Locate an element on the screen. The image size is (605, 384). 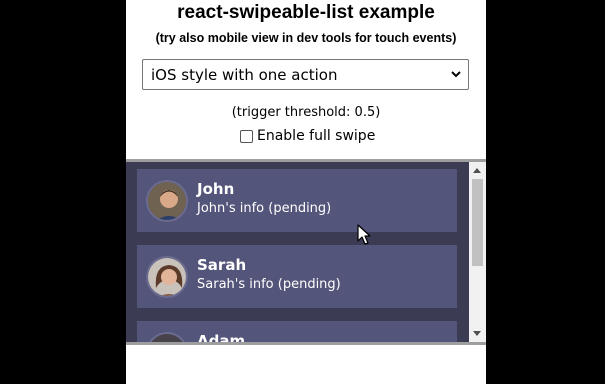
mode-select: iOS style with one action is located at coordinates (305, 74).